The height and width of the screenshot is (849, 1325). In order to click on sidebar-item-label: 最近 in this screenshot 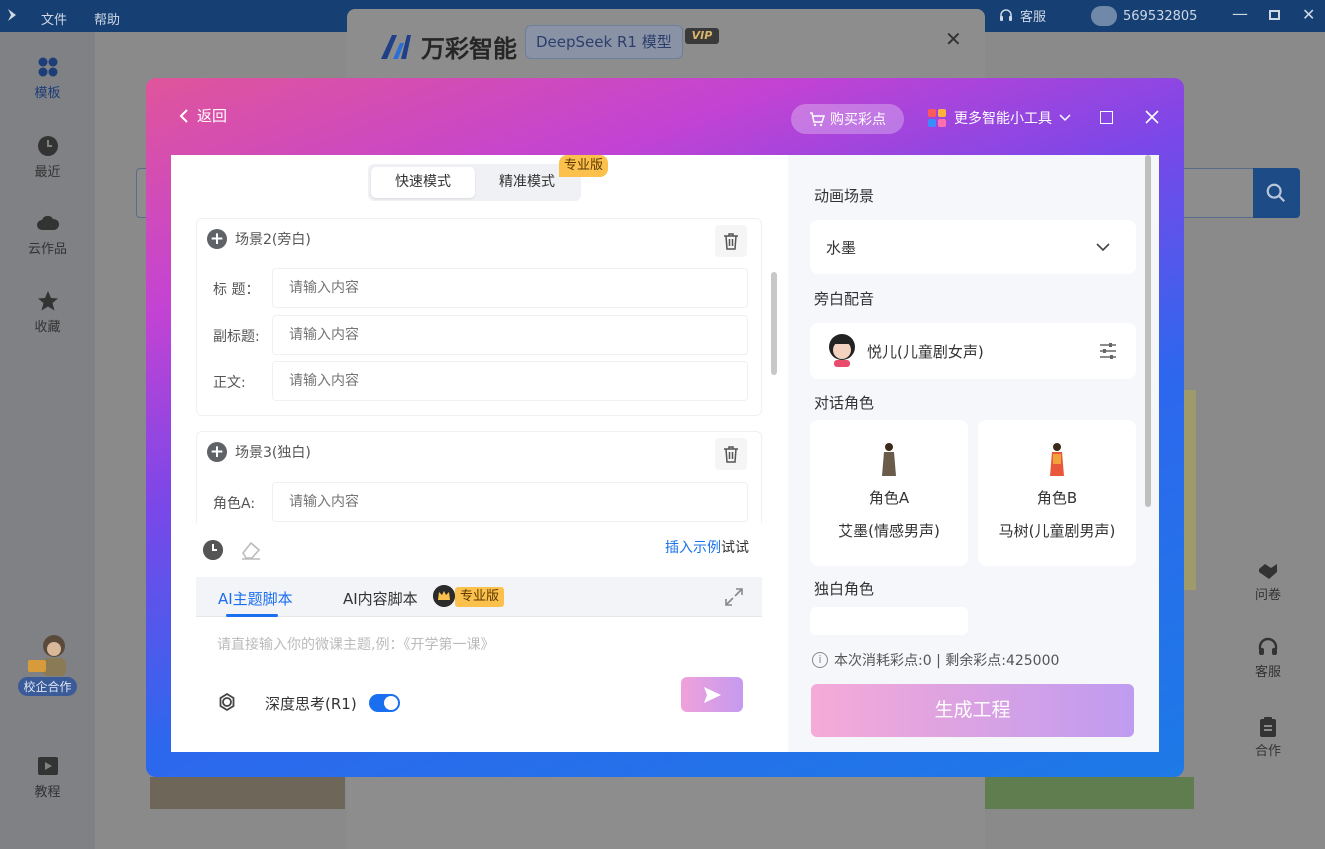, I will do `click(47, 172)`.